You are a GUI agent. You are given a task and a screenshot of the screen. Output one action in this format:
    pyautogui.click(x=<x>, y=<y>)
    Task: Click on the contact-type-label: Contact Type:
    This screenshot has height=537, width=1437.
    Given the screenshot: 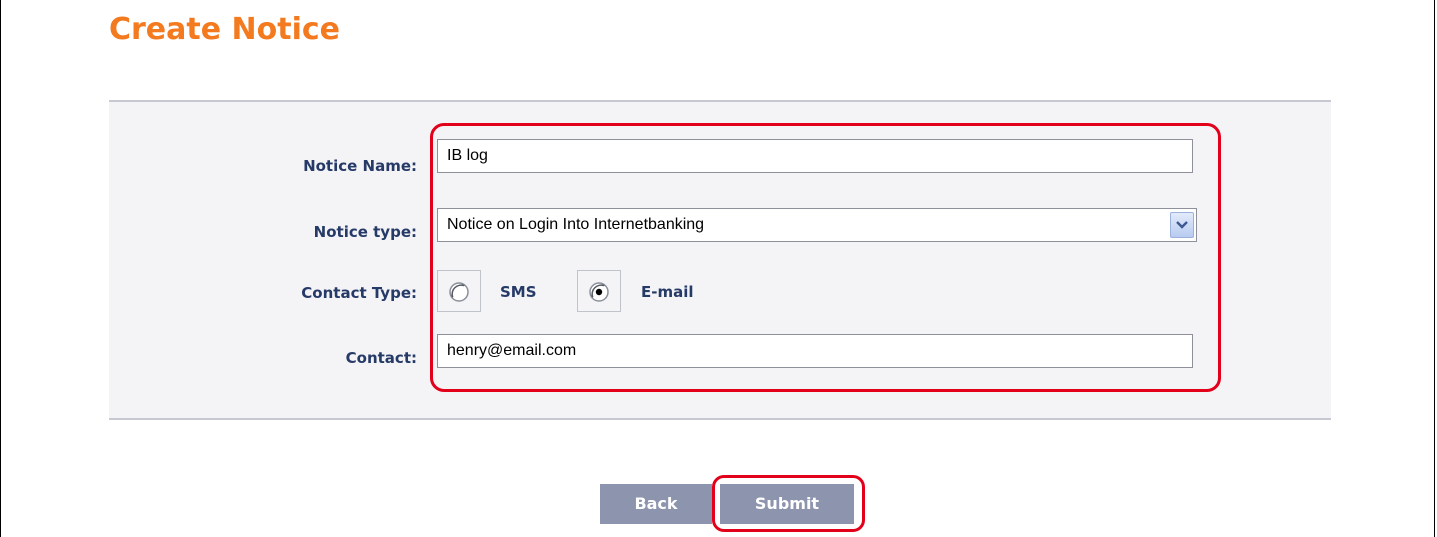 What is the action you would take?
    pyautogui.click(x=359, y=293)
    